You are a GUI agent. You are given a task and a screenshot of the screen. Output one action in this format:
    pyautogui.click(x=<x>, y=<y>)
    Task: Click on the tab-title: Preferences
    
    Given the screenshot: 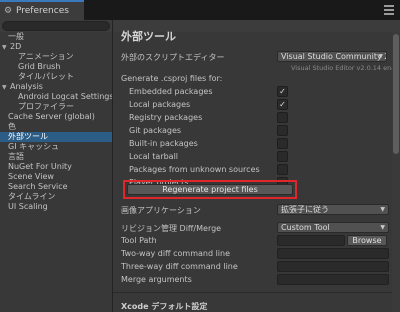 What is the action you would take?
    pyautogui.click(x=42, y=11)
    